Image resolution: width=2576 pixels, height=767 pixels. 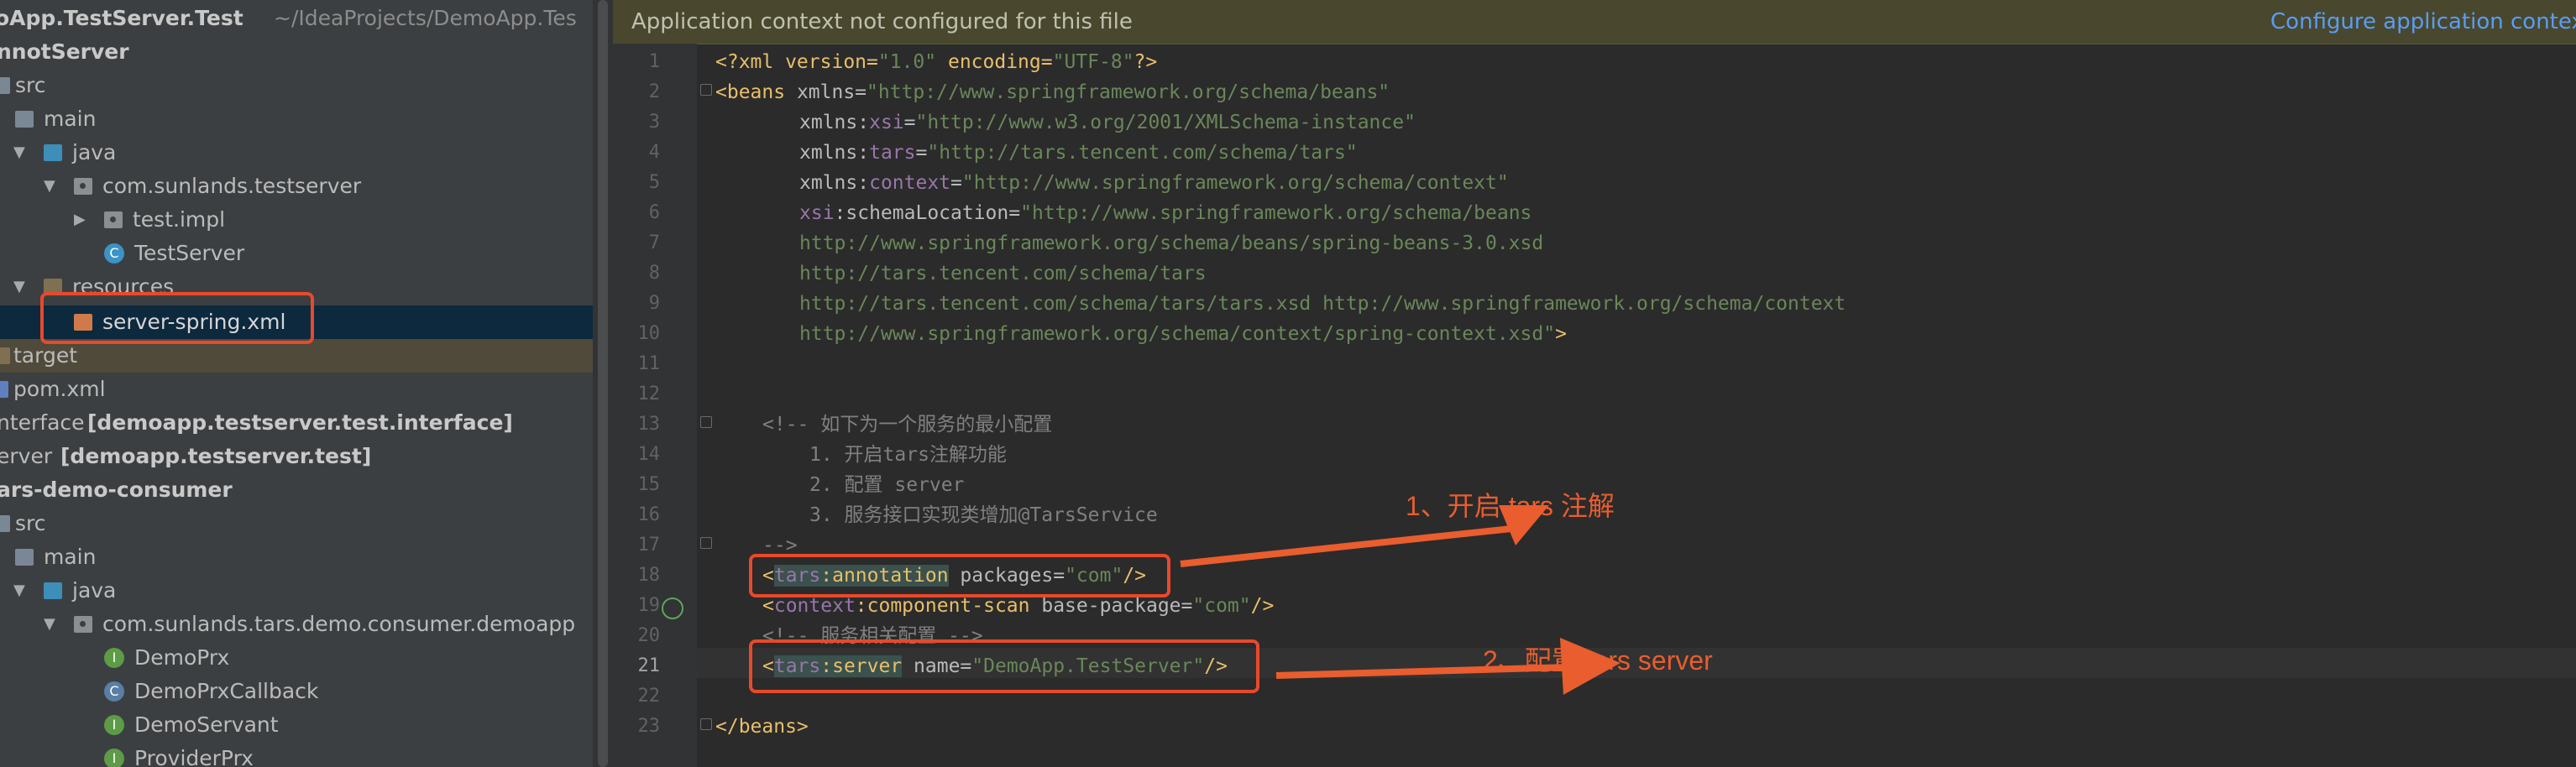 I want to click on module-path: ~/IdeaProjects/DemoApp.Tes, so click(x=426, y=18).